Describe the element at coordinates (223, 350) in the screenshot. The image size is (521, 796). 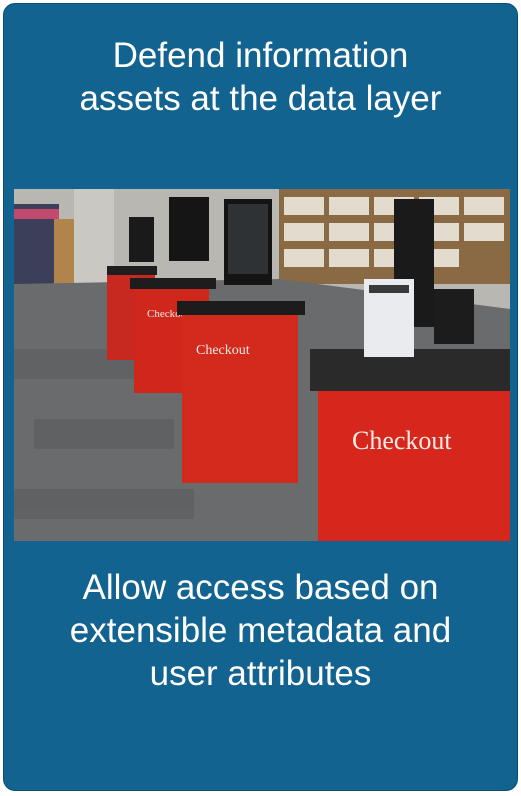
I see `kiosk-label-mid: Checkout` at that location.